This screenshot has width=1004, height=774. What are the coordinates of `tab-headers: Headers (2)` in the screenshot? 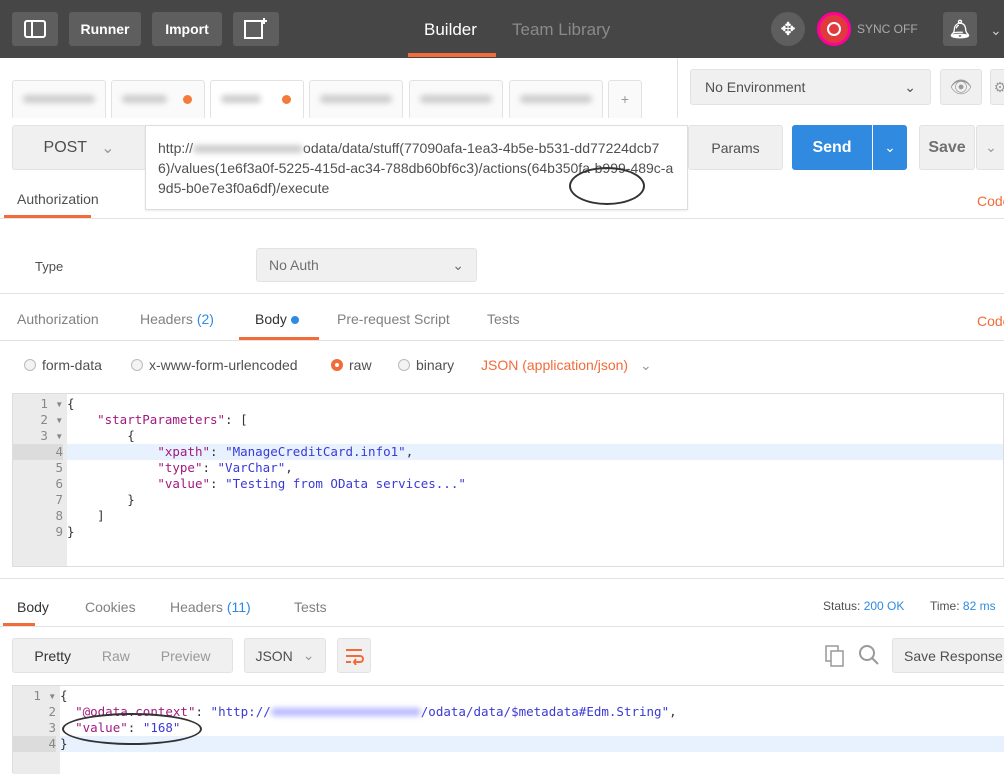 It's located at (177, 319).